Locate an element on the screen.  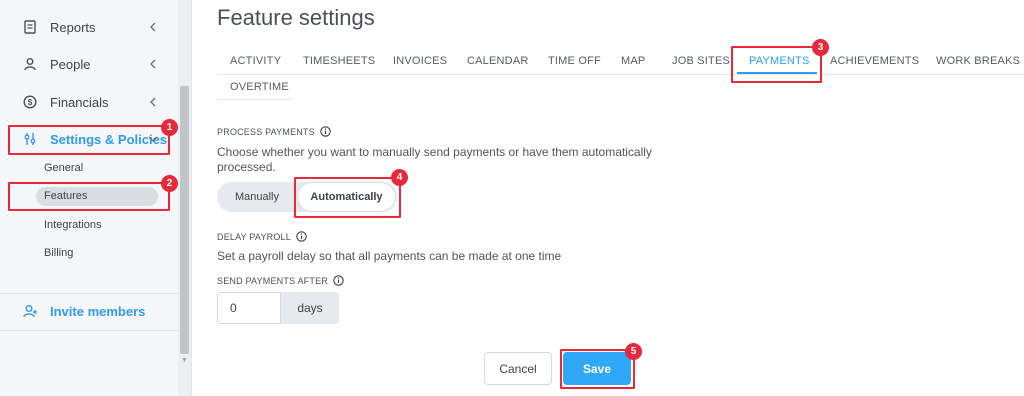
tab-activity: ACTIVITY is located at coordinates (255, 61).